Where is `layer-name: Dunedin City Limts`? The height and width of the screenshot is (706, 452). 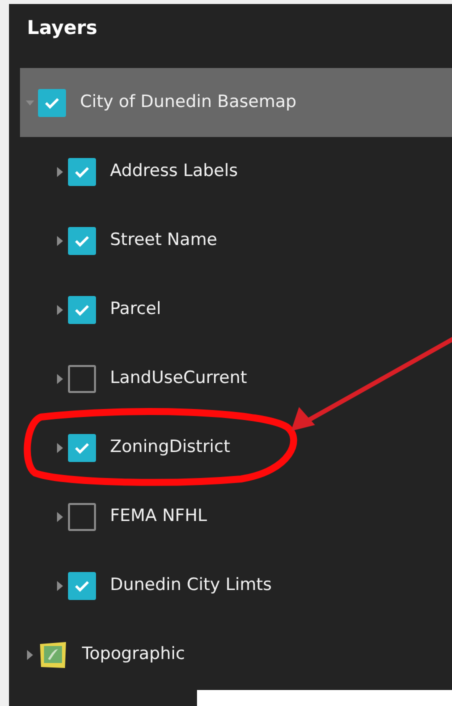
layer-name: Dunedin City Limts is located at coordinates (191, 585).